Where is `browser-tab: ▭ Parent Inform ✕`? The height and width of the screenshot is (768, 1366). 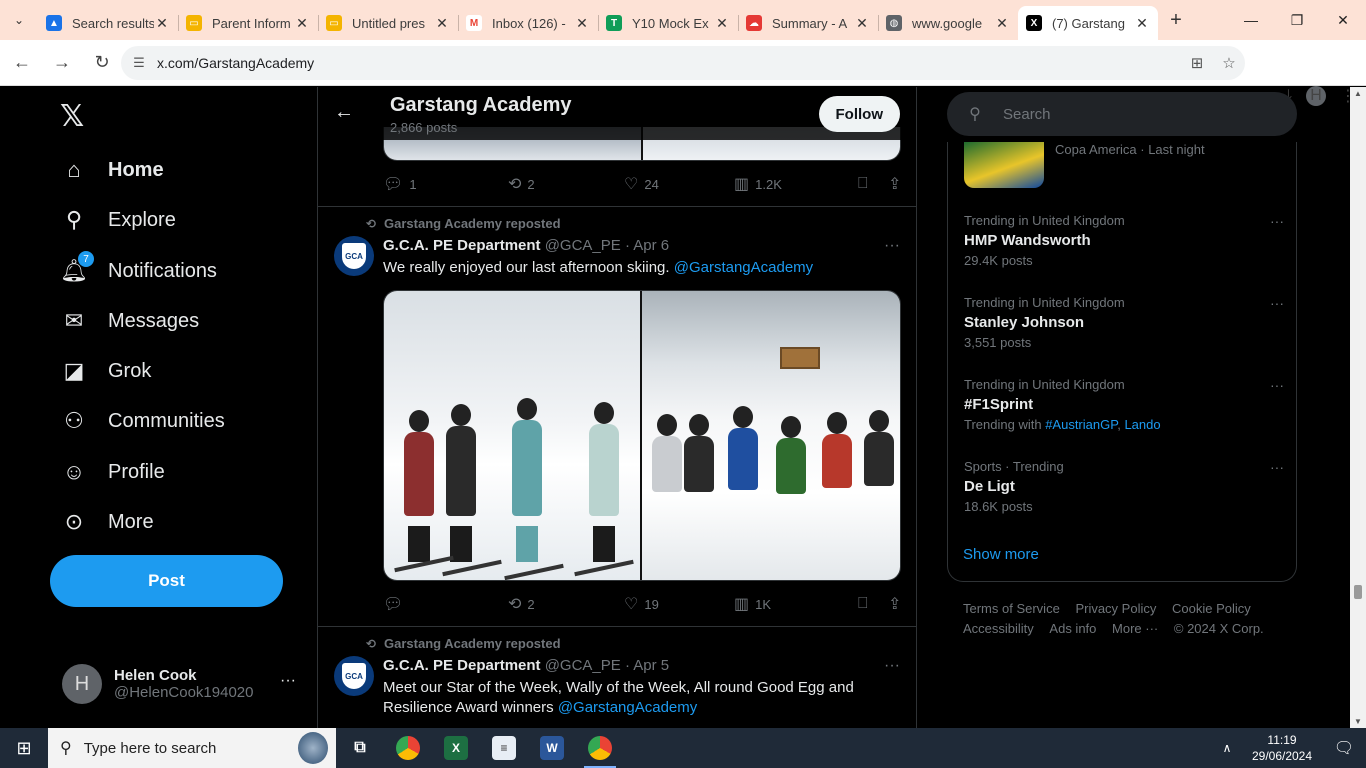 browser-tab: ▭ Parent Inform ✕ is located at coordinates (248, 23).